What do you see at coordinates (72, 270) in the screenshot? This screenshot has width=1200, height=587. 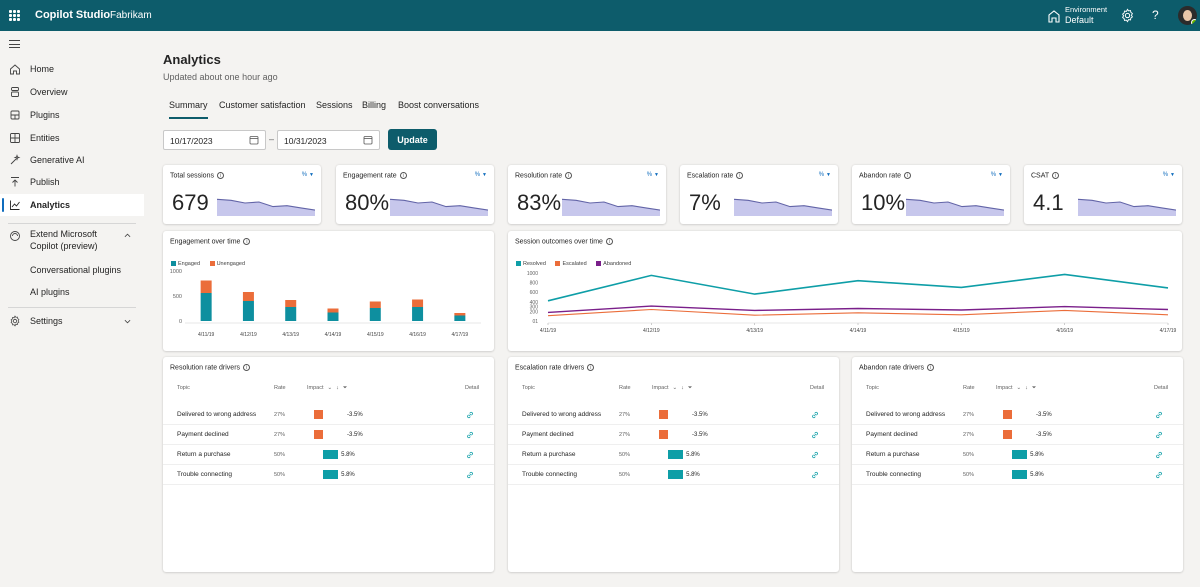 I see `sidebar-item-conversational-plugins: Conversational plugins` at bounding box center [72, 270].